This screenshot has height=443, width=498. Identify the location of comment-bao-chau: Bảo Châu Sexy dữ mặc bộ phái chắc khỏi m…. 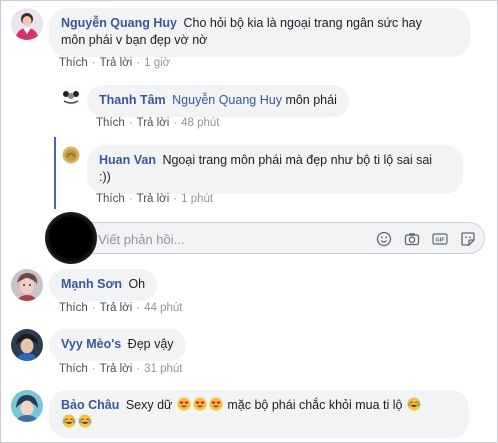
(240, 414).